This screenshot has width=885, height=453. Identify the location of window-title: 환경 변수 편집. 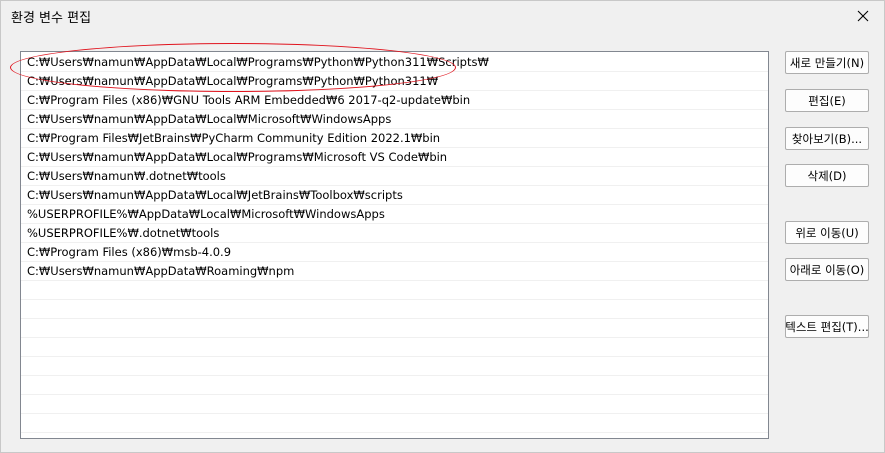
(51, 18).